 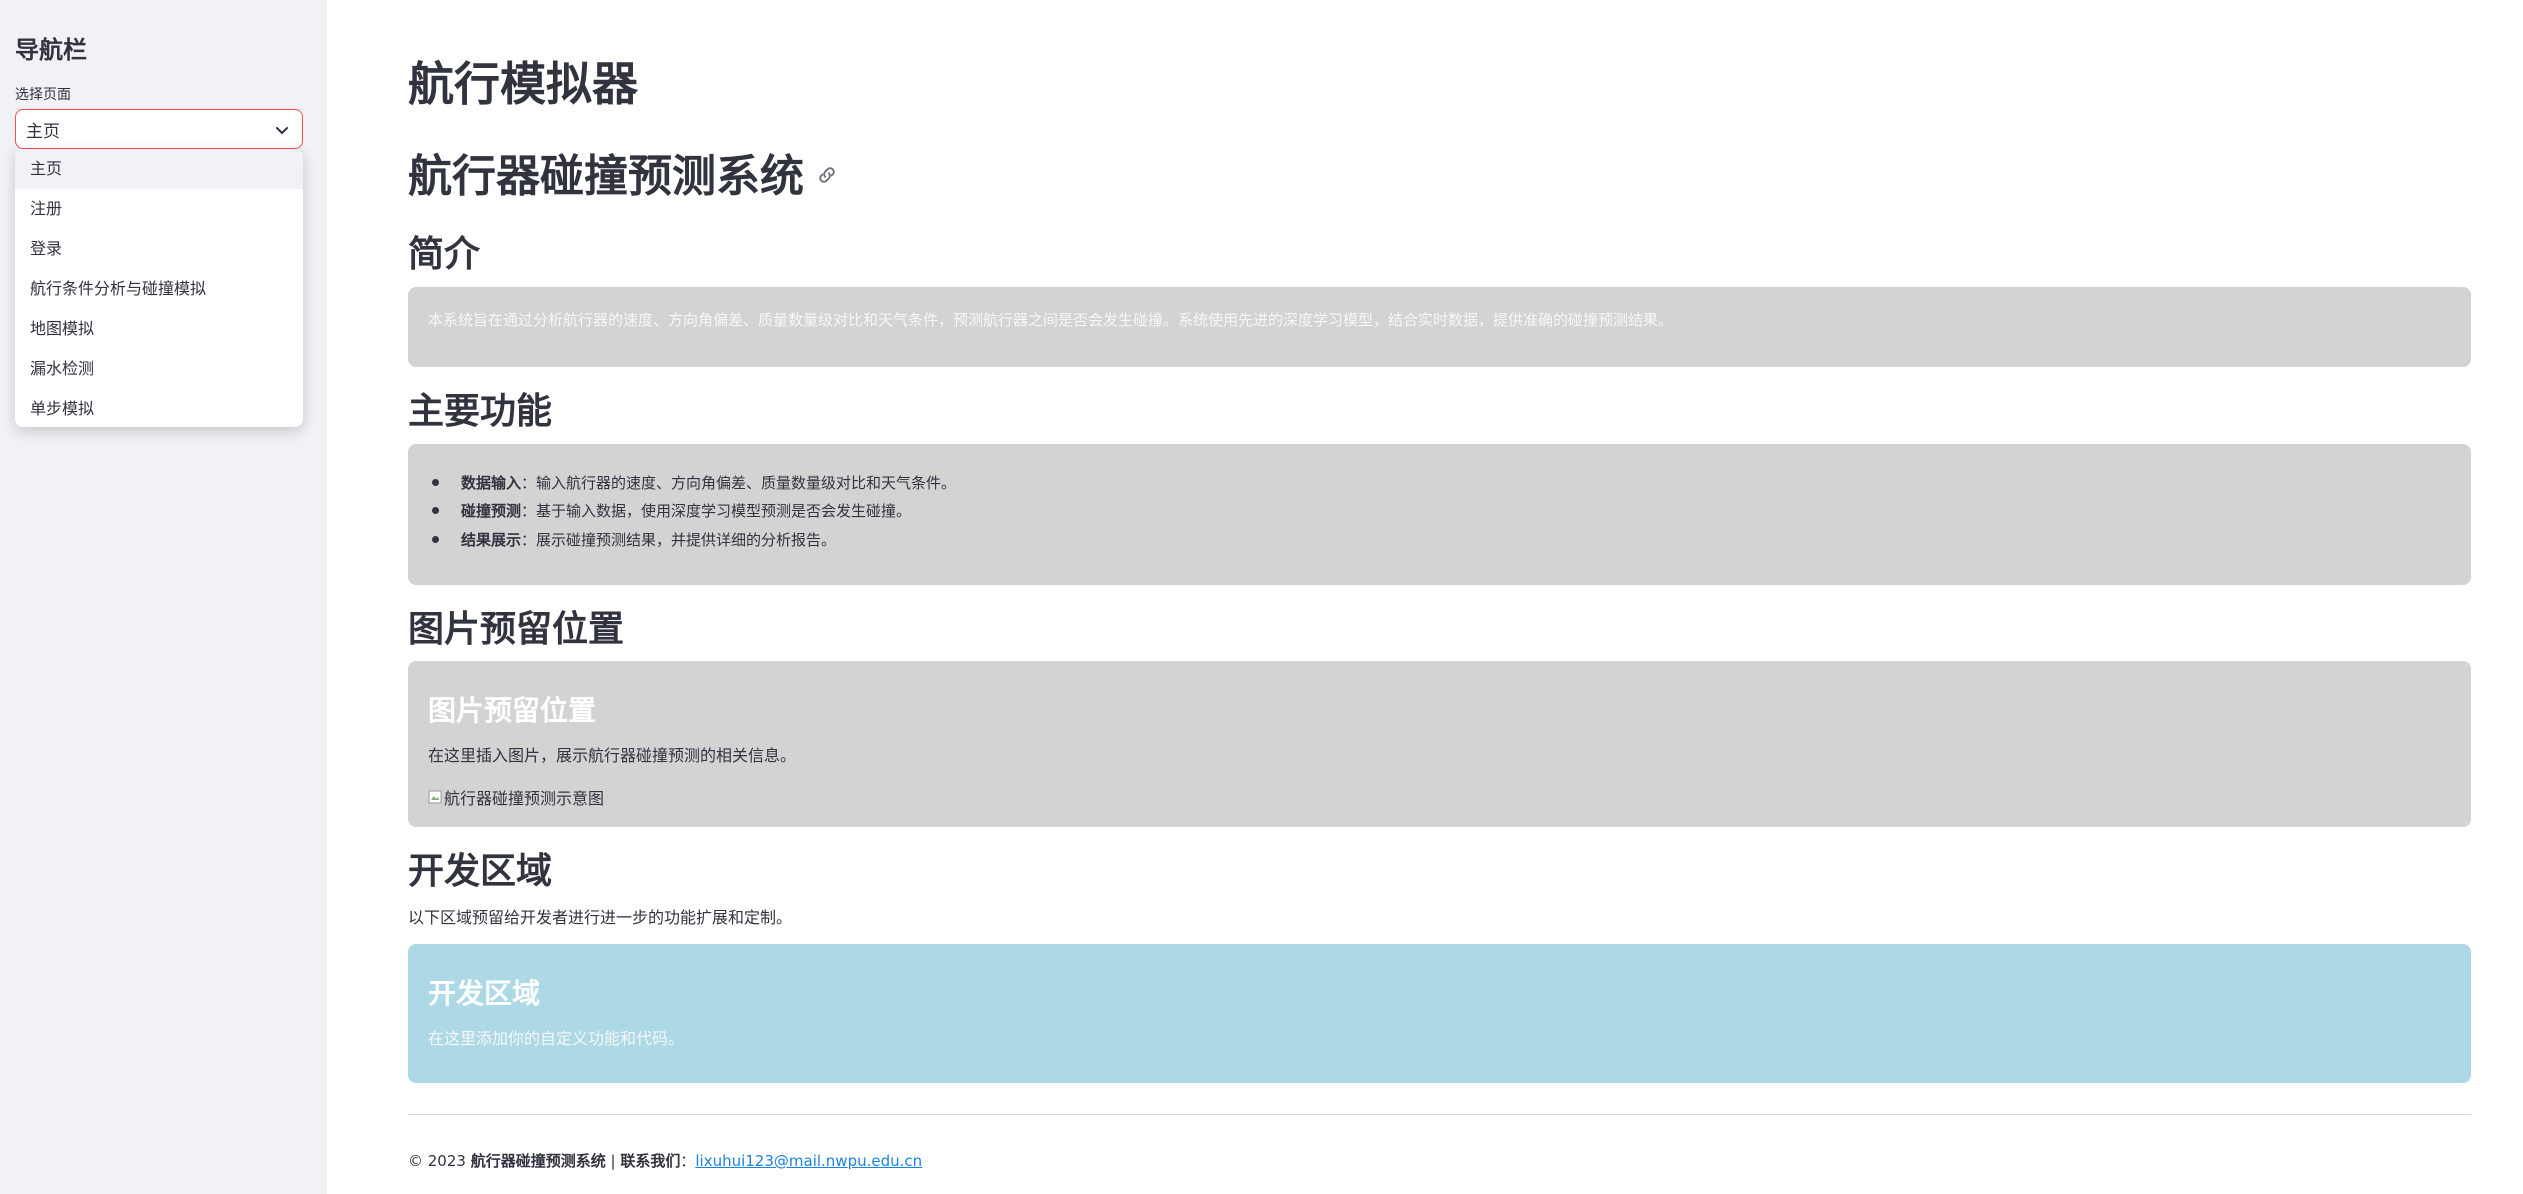 What do you see at coordinates (808, 1161) in the screenshot?
I see `footer-email-link: lixuhui123@mail.nwpu.edu.cn` at bounding box center [808, 1161].